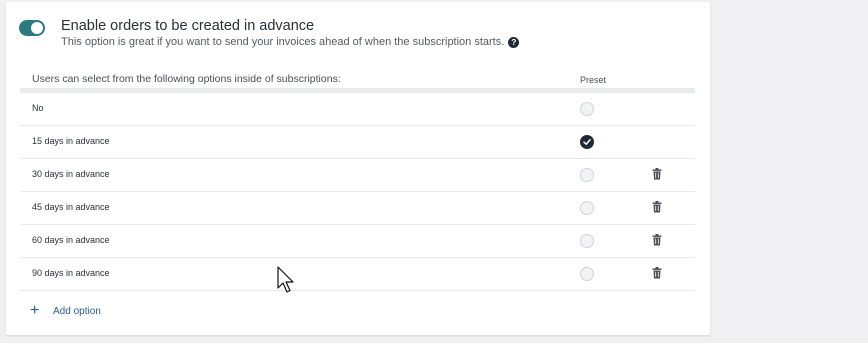 This screenshot has height=343, width=868. I want to click on option-label: 30 days in advance, so click(71, 174).